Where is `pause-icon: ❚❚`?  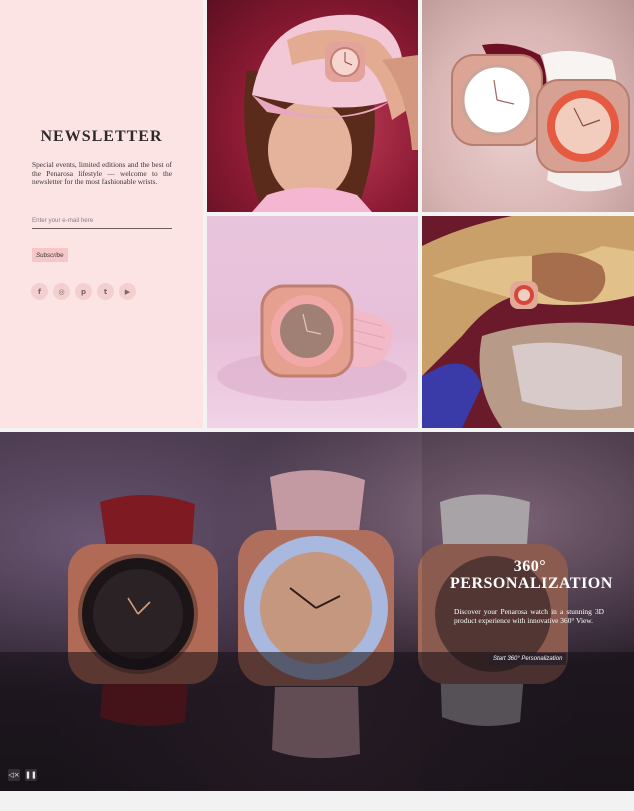 pause-icon: ❚❚ is located at coordinates (31, 775).